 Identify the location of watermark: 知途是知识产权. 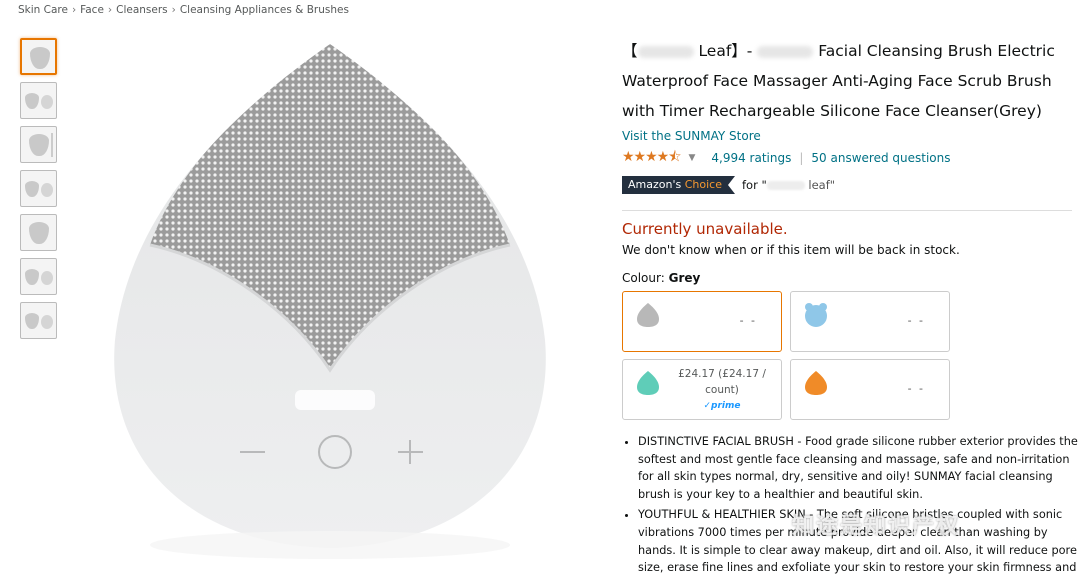
(876, 526).